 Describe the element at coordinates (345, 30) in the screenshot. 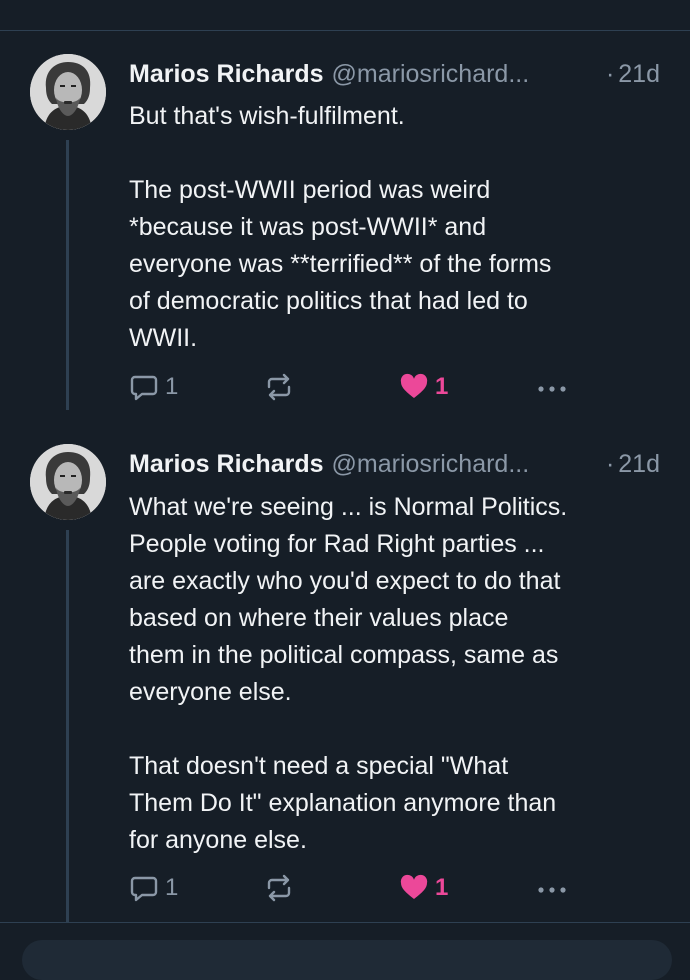

I see `top-divider` at that location.